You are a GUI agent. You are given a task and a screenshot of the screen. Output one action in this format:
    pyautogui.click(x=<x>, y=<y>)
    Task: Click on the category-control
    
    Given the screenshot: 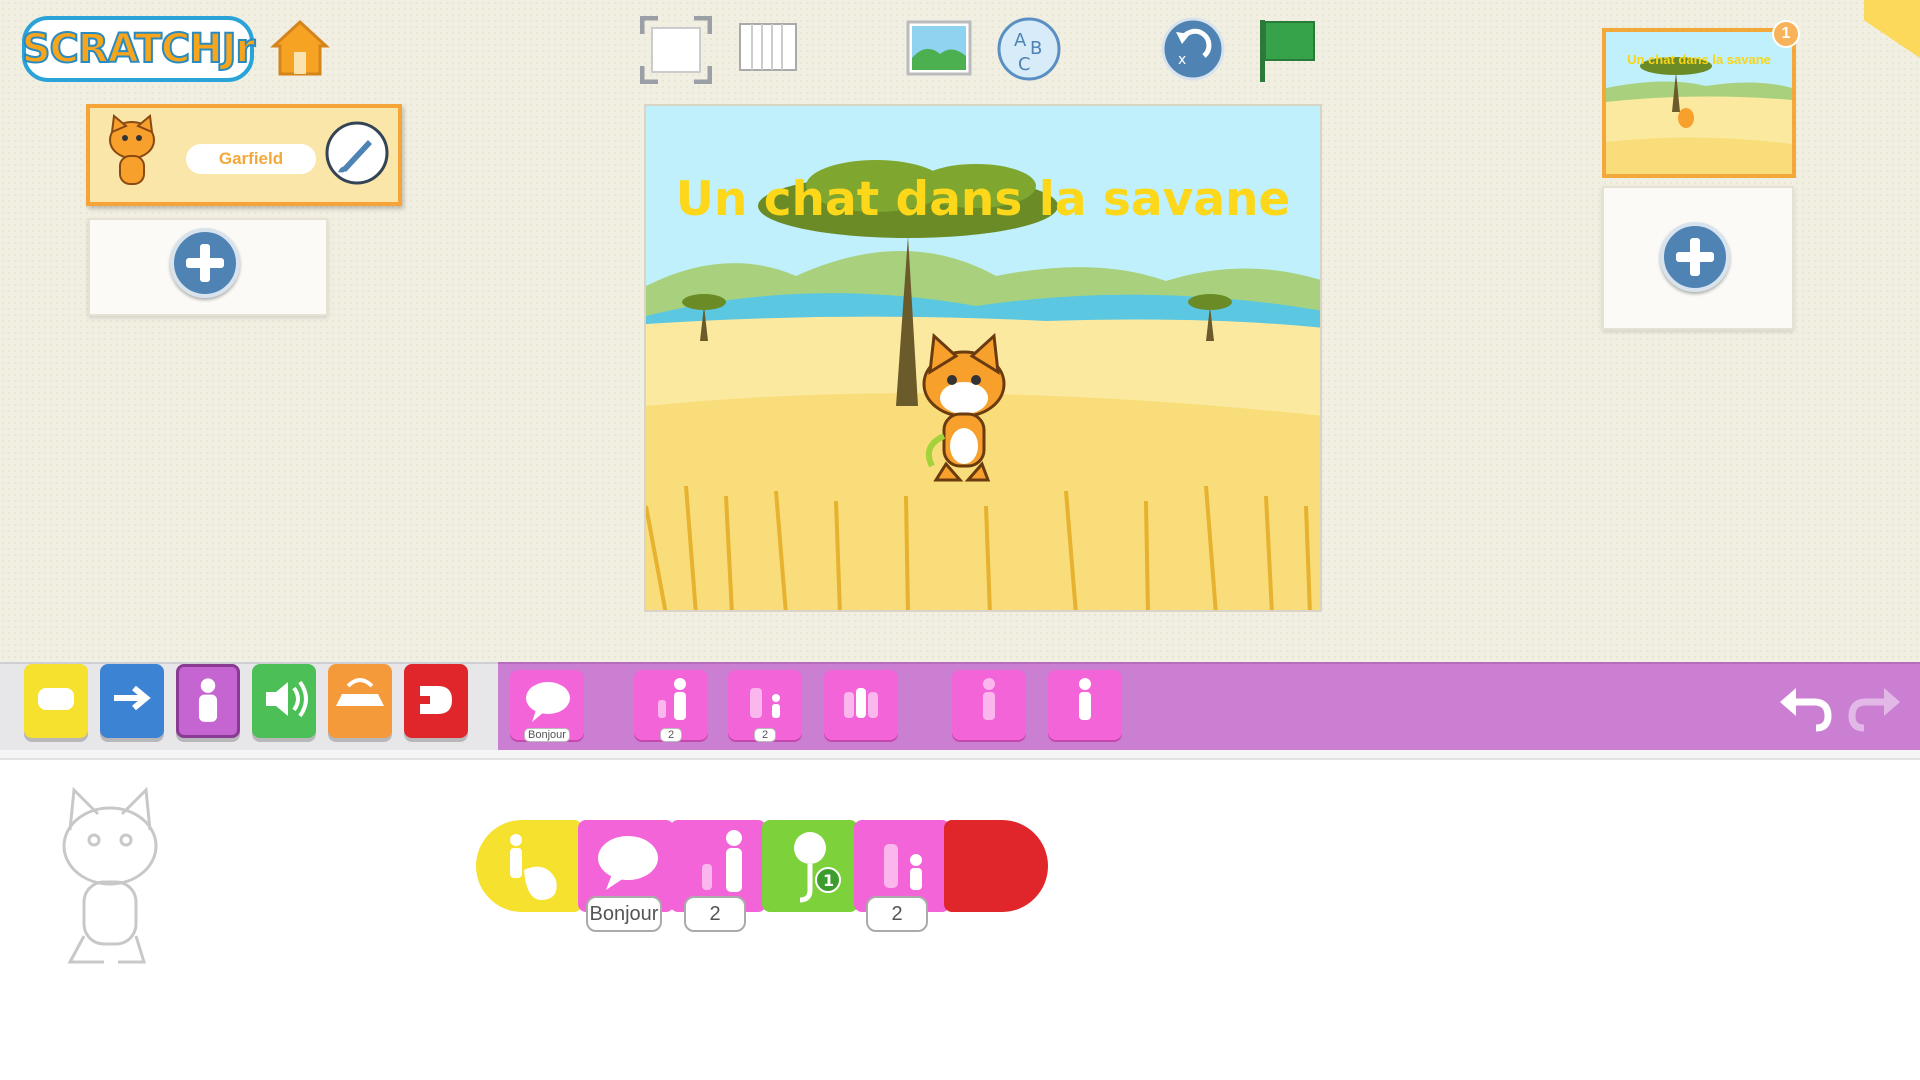 What is the action you would take?
    pyautogui.click(x=360, y=701)
    